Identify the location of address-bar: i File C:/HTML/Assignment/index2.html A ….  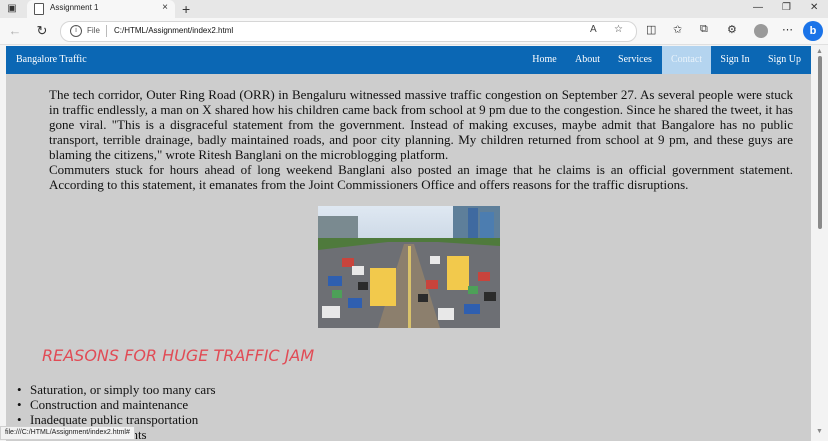
(348, 31).